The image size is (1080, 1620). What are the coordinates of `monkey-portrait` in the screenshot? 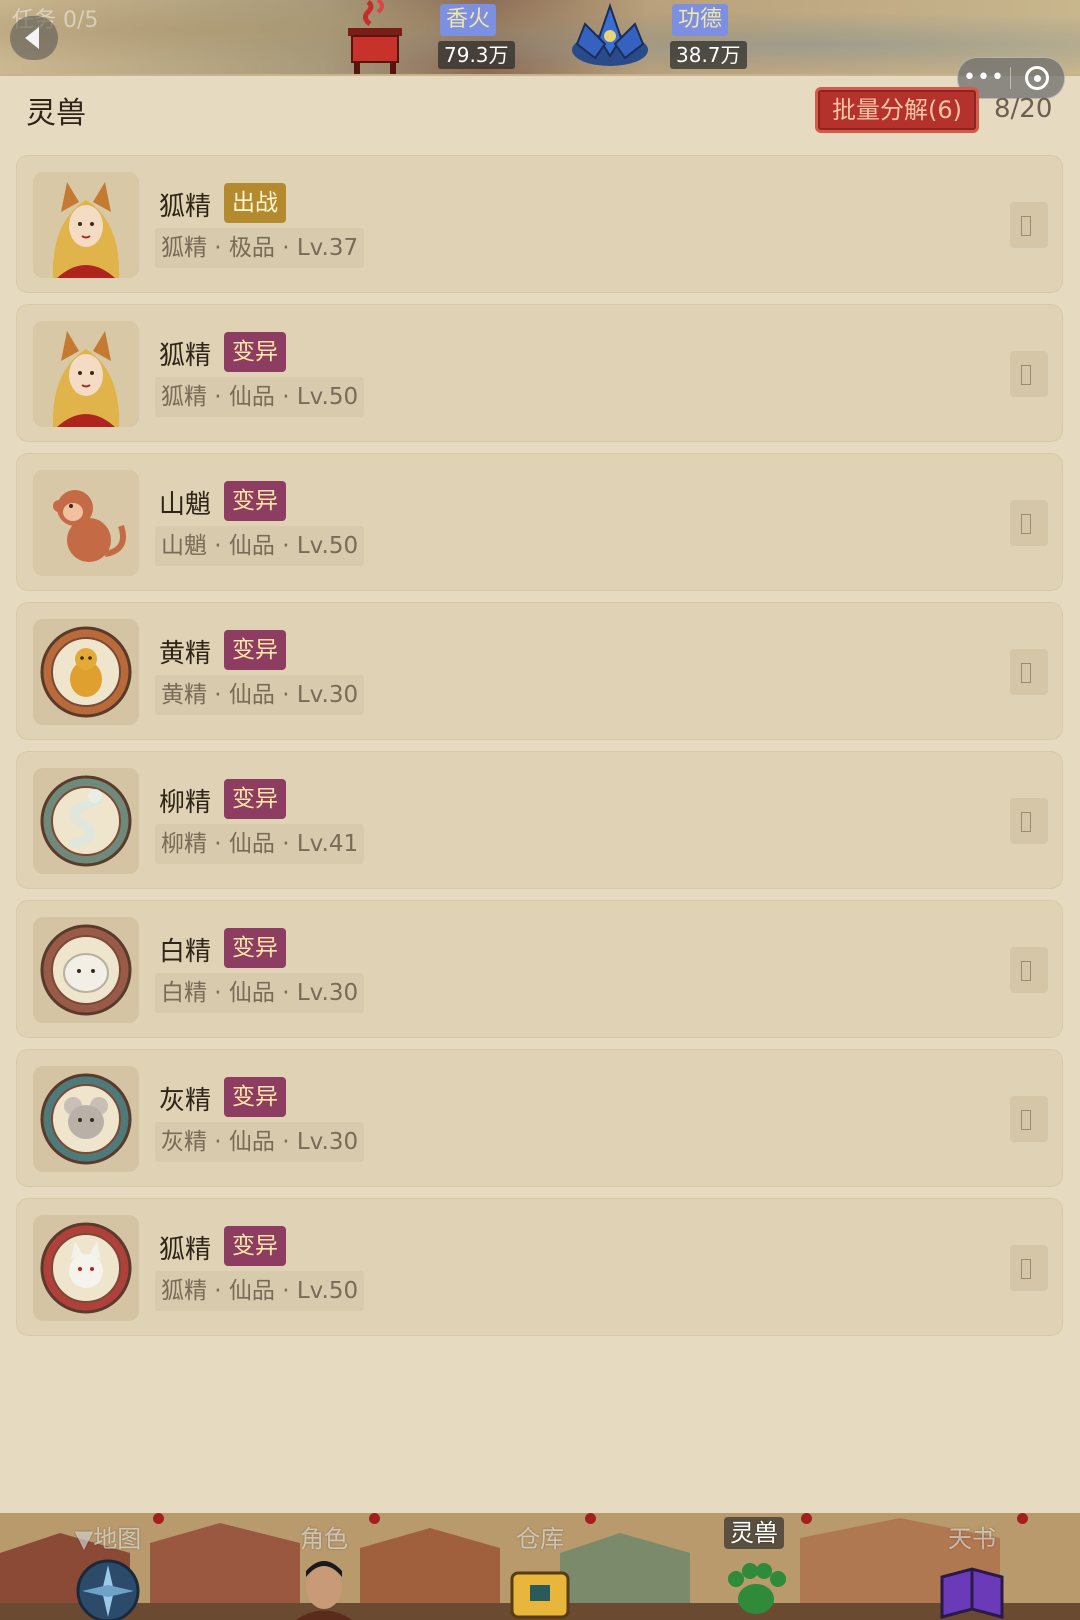 It's located at (86, 523).